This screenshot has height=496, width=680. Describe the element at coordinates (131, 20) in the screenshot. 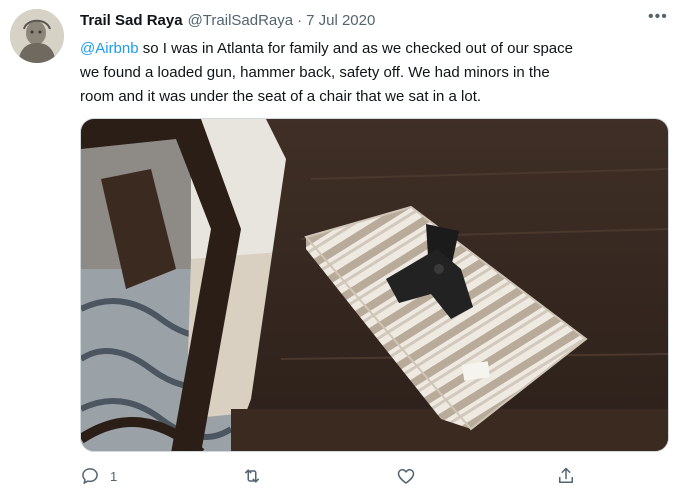

I see `display-name: Trail Sad Raya` at that location.